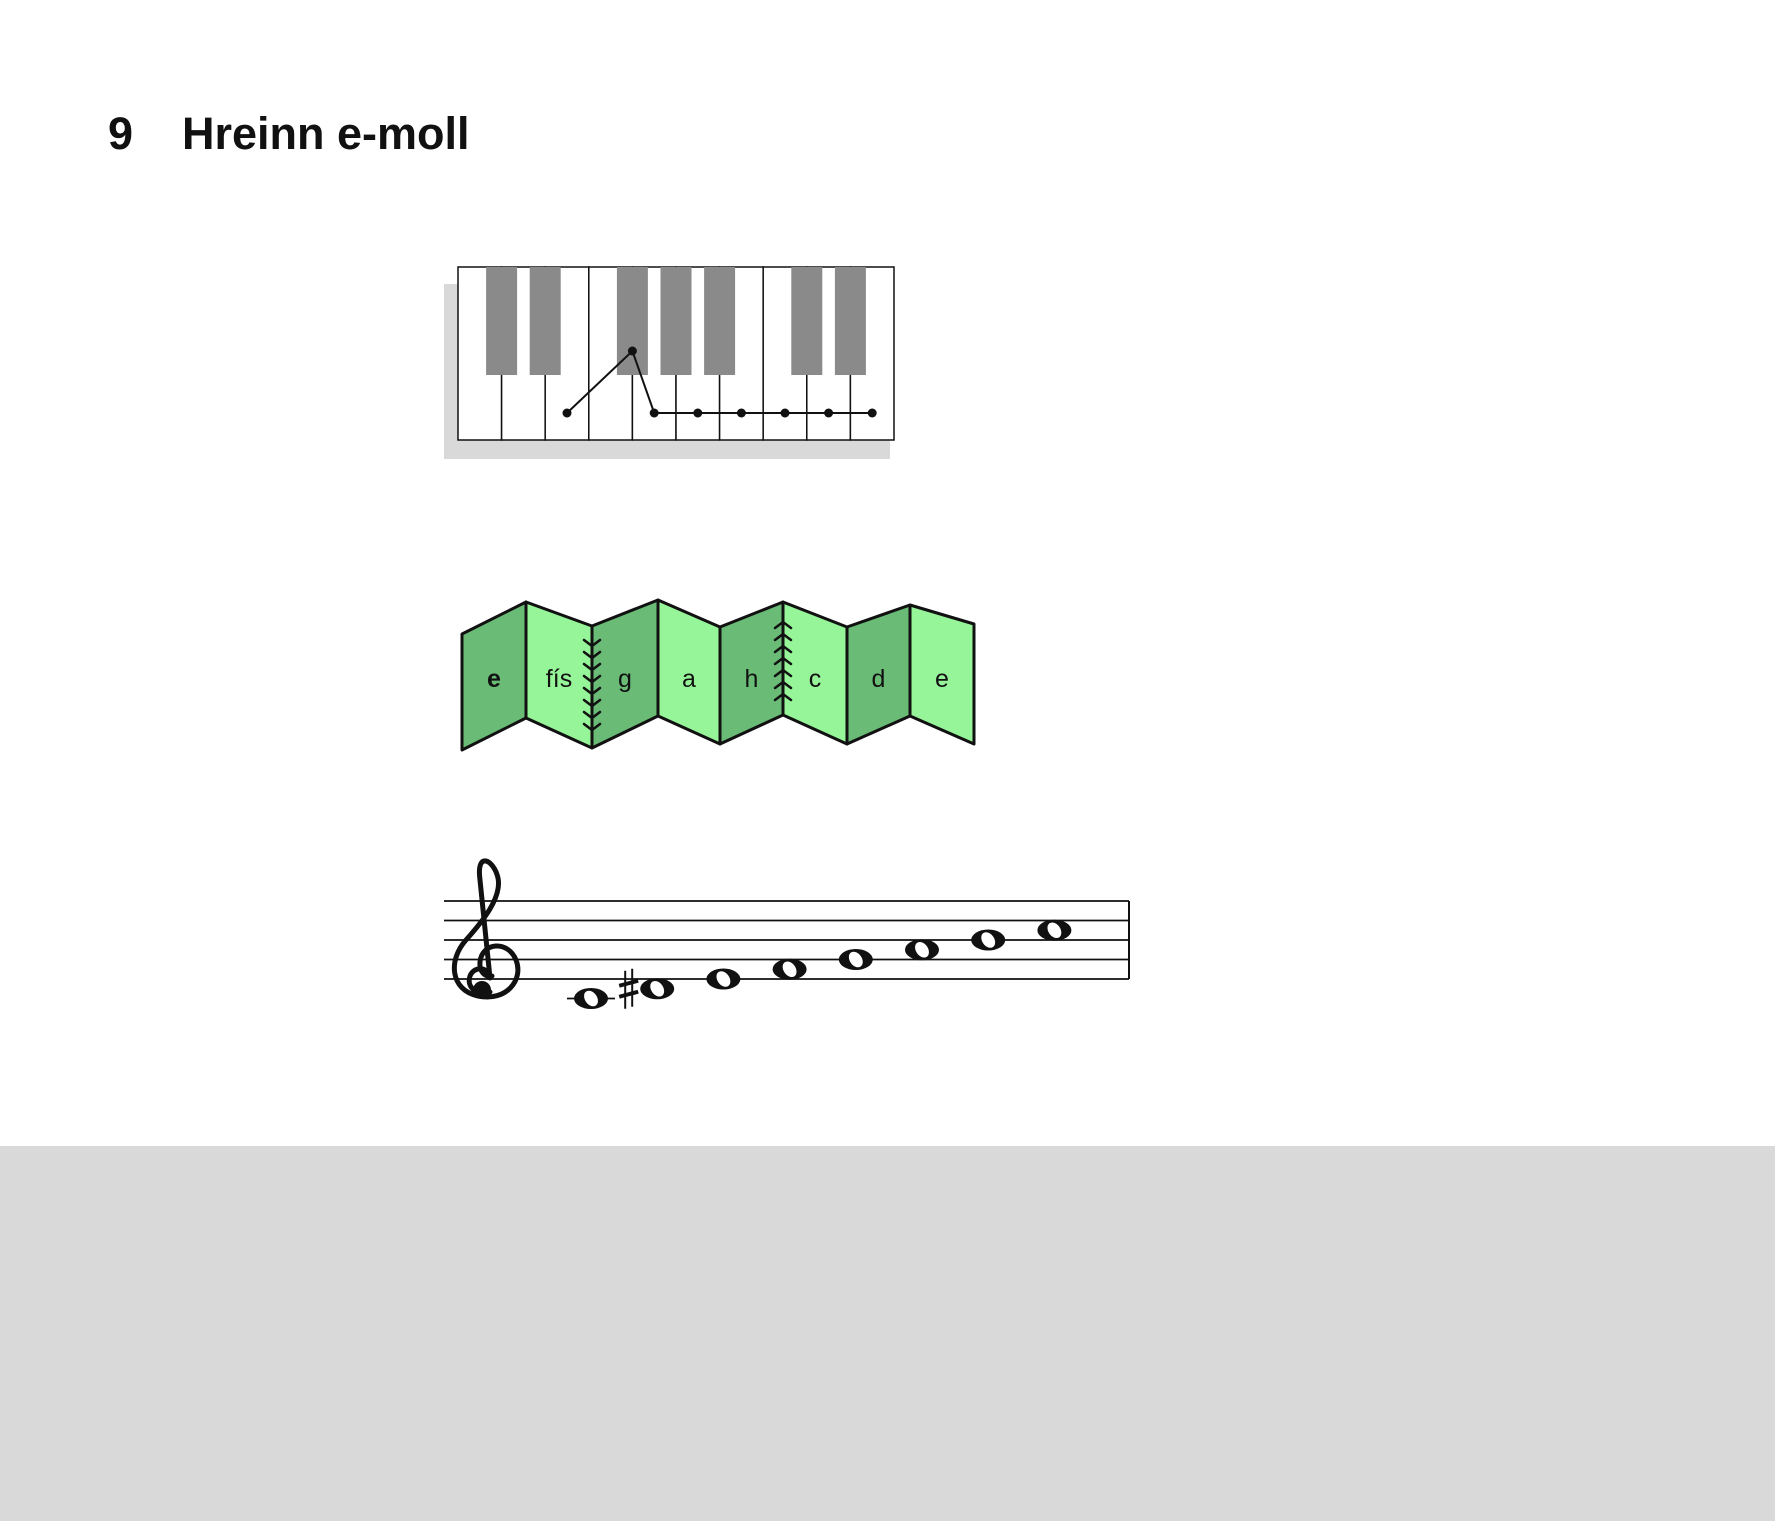 This screenshot has width=1775, height=1521. I want to click on fold-label: g, so click(625, 679).